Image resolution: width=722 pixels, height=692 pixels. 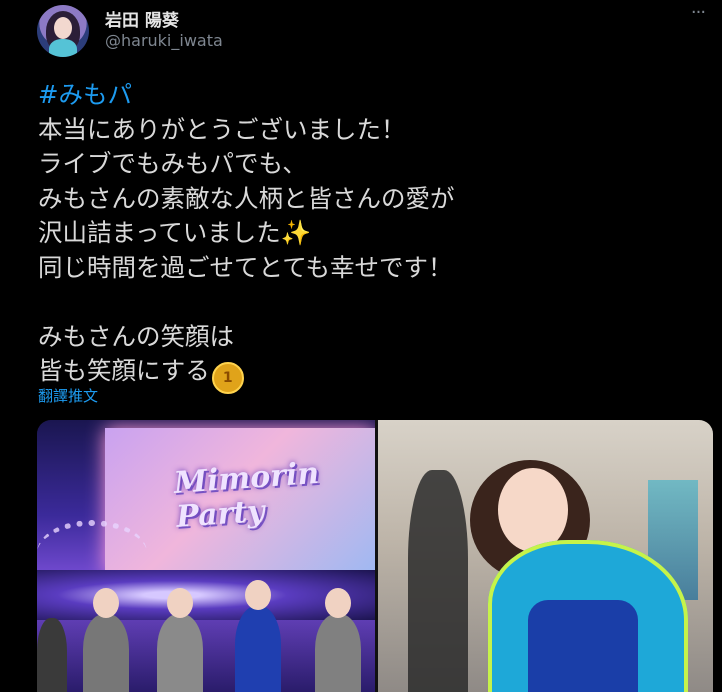 What do you see at coordinates (296, 232) in the screenshot?
I see `sparkles-emoji-icon: ✨` at bounding box center [296, 232].